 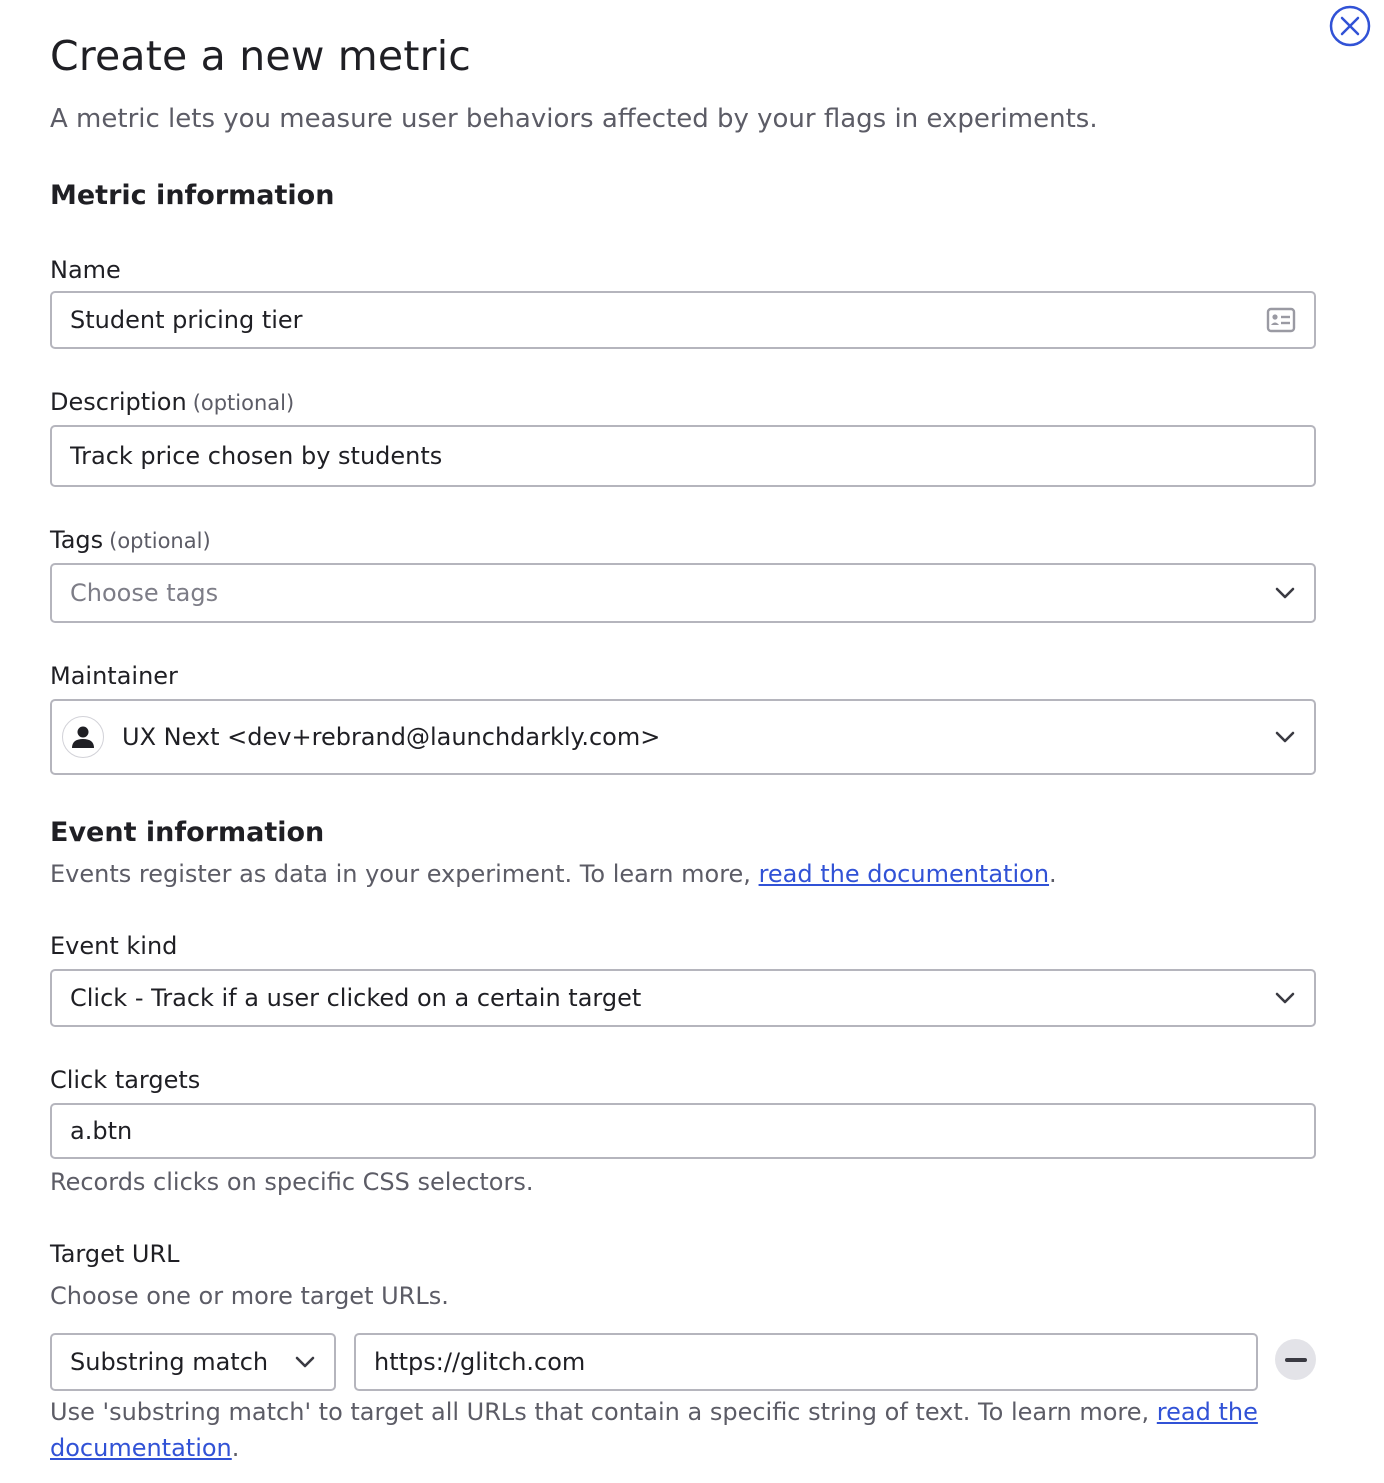 I want to click on tags-placeholder: Choose tags, so click(x=144, y=593).